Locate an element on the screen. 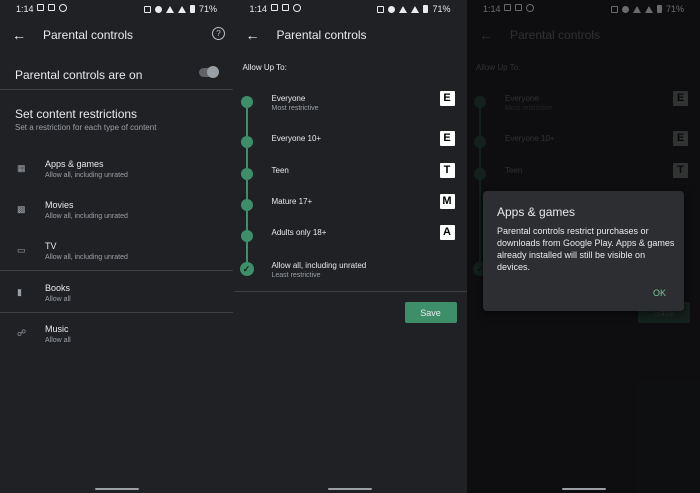 This screenshot has width=700, height=493. tv-icon: ▭ is located at coordinates (21, 250).